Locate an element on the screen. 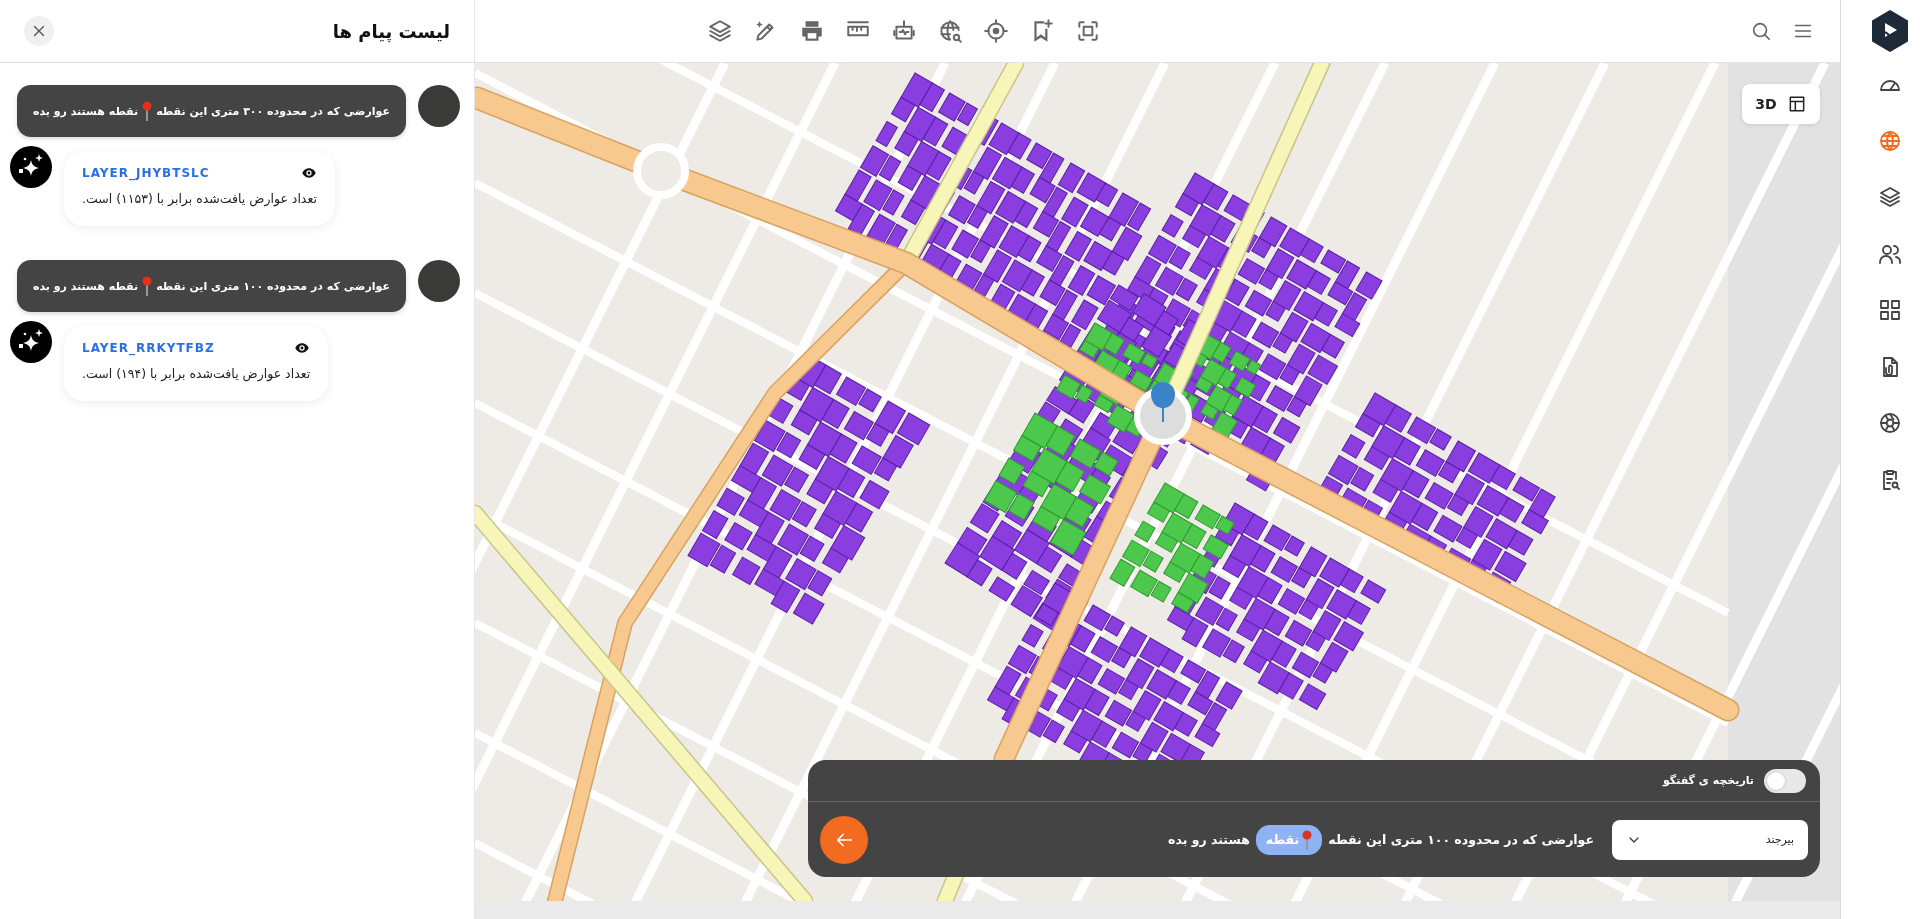  globe-search-button is located at coordinates (950, 31).